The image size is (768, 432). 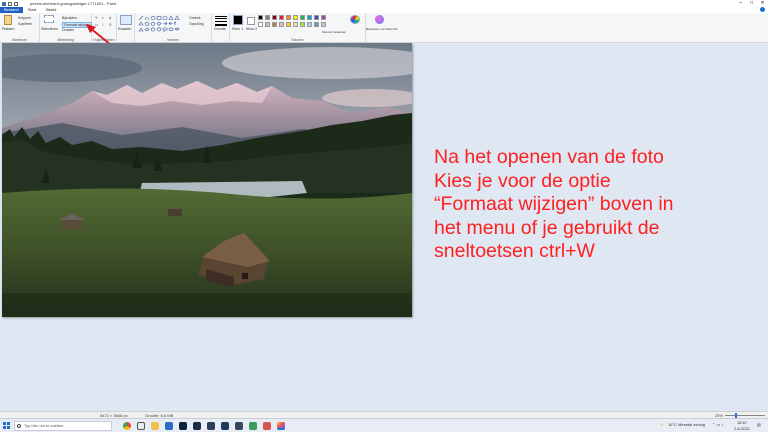 What do you see at coordinates (141, 426) in the screenshot?
I see `task-view-icon` at bounding box center [141, 426].